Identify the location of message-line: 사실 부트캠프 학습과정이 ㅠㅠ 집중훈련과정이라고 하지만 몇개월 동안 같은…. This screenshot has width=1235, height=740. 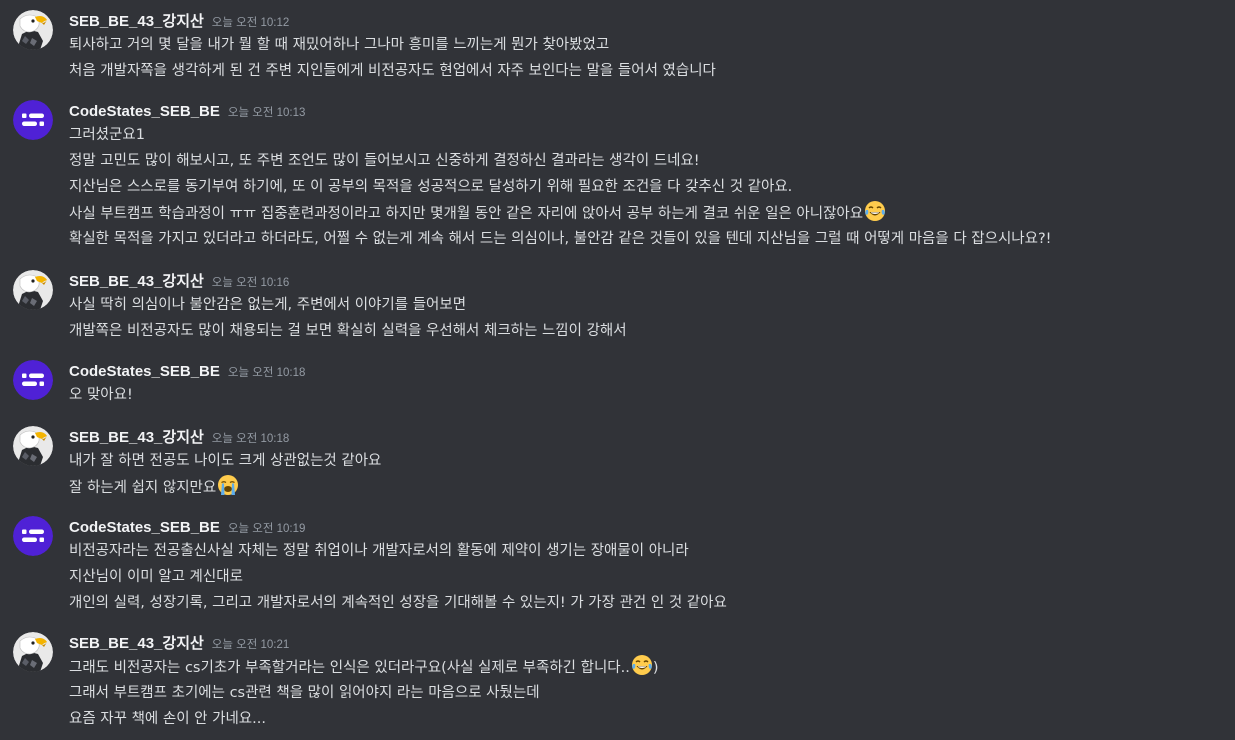
(560, 213).